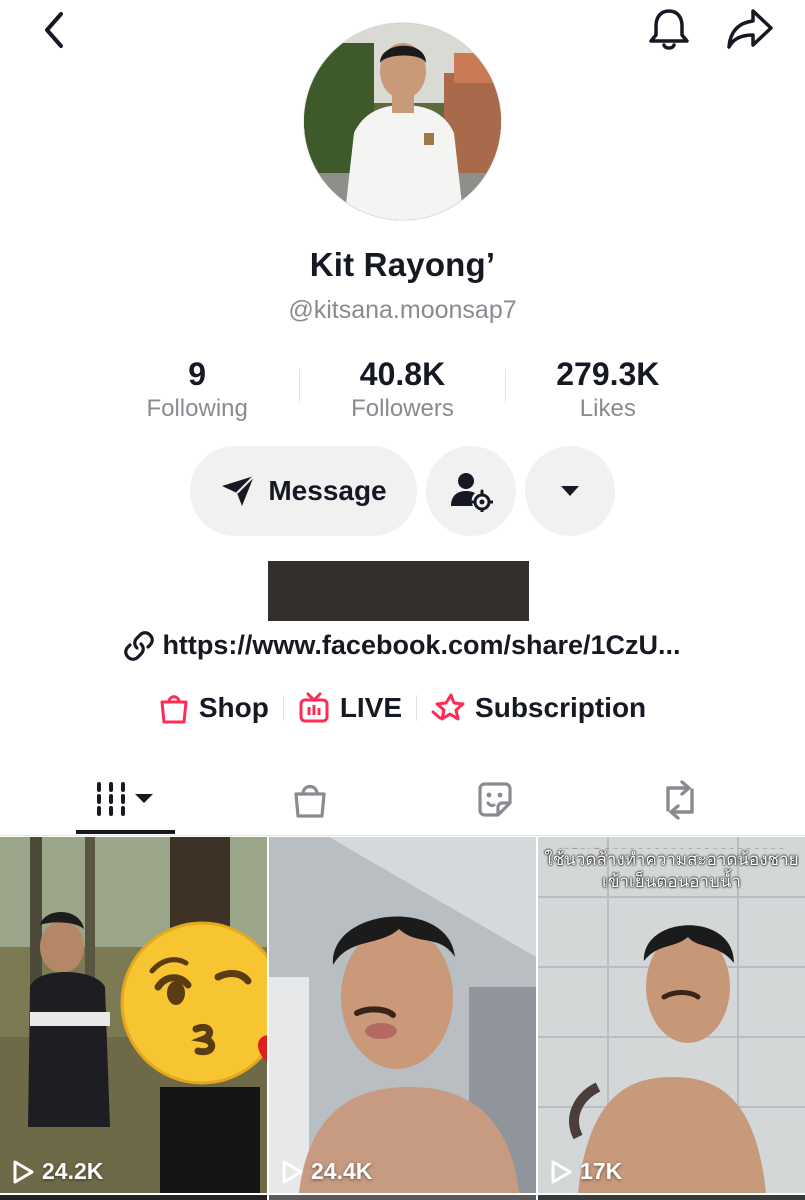 The image size is (805, 1200). I want to click on more-button, so click(570, 491).